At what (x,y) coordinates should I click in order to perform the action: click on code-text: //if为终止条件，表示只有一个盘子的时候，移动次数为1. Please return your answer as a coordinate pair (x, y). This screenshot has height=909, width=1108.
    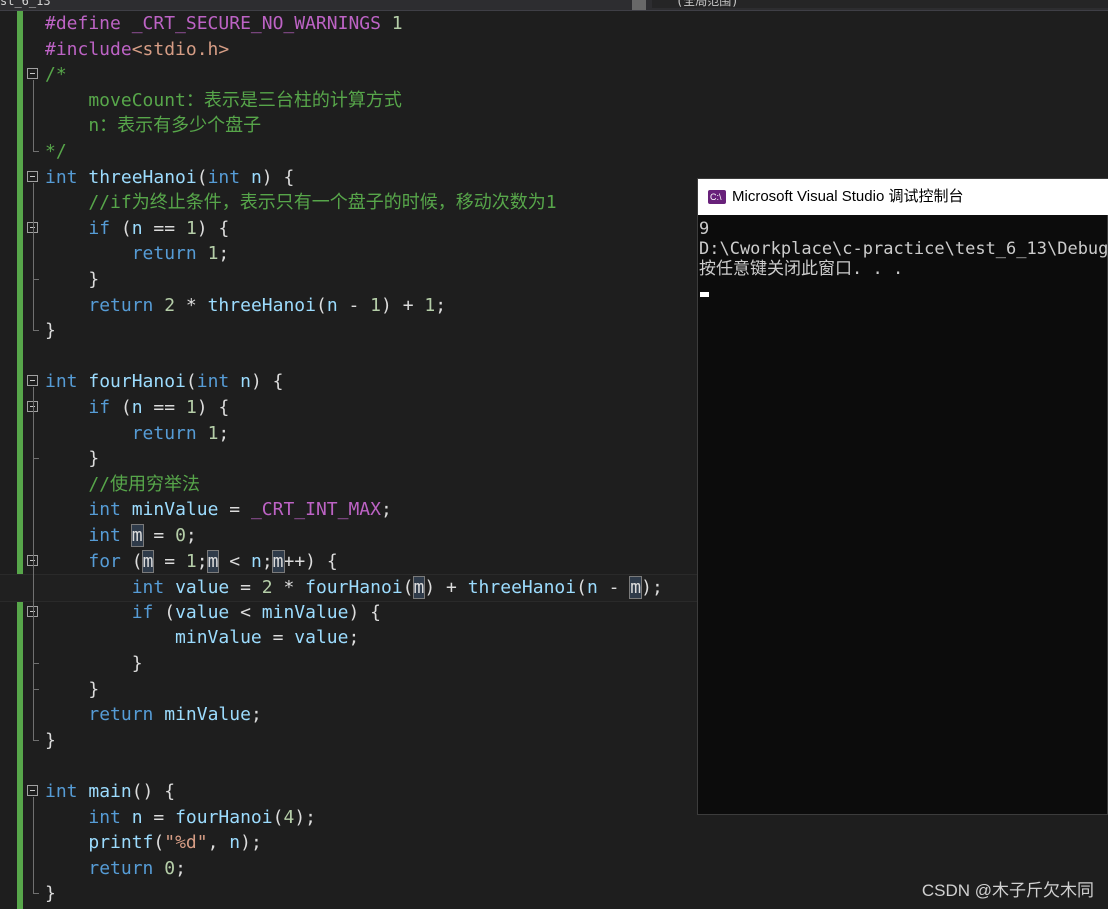
    Looking at the image, I should click on (300, 203).